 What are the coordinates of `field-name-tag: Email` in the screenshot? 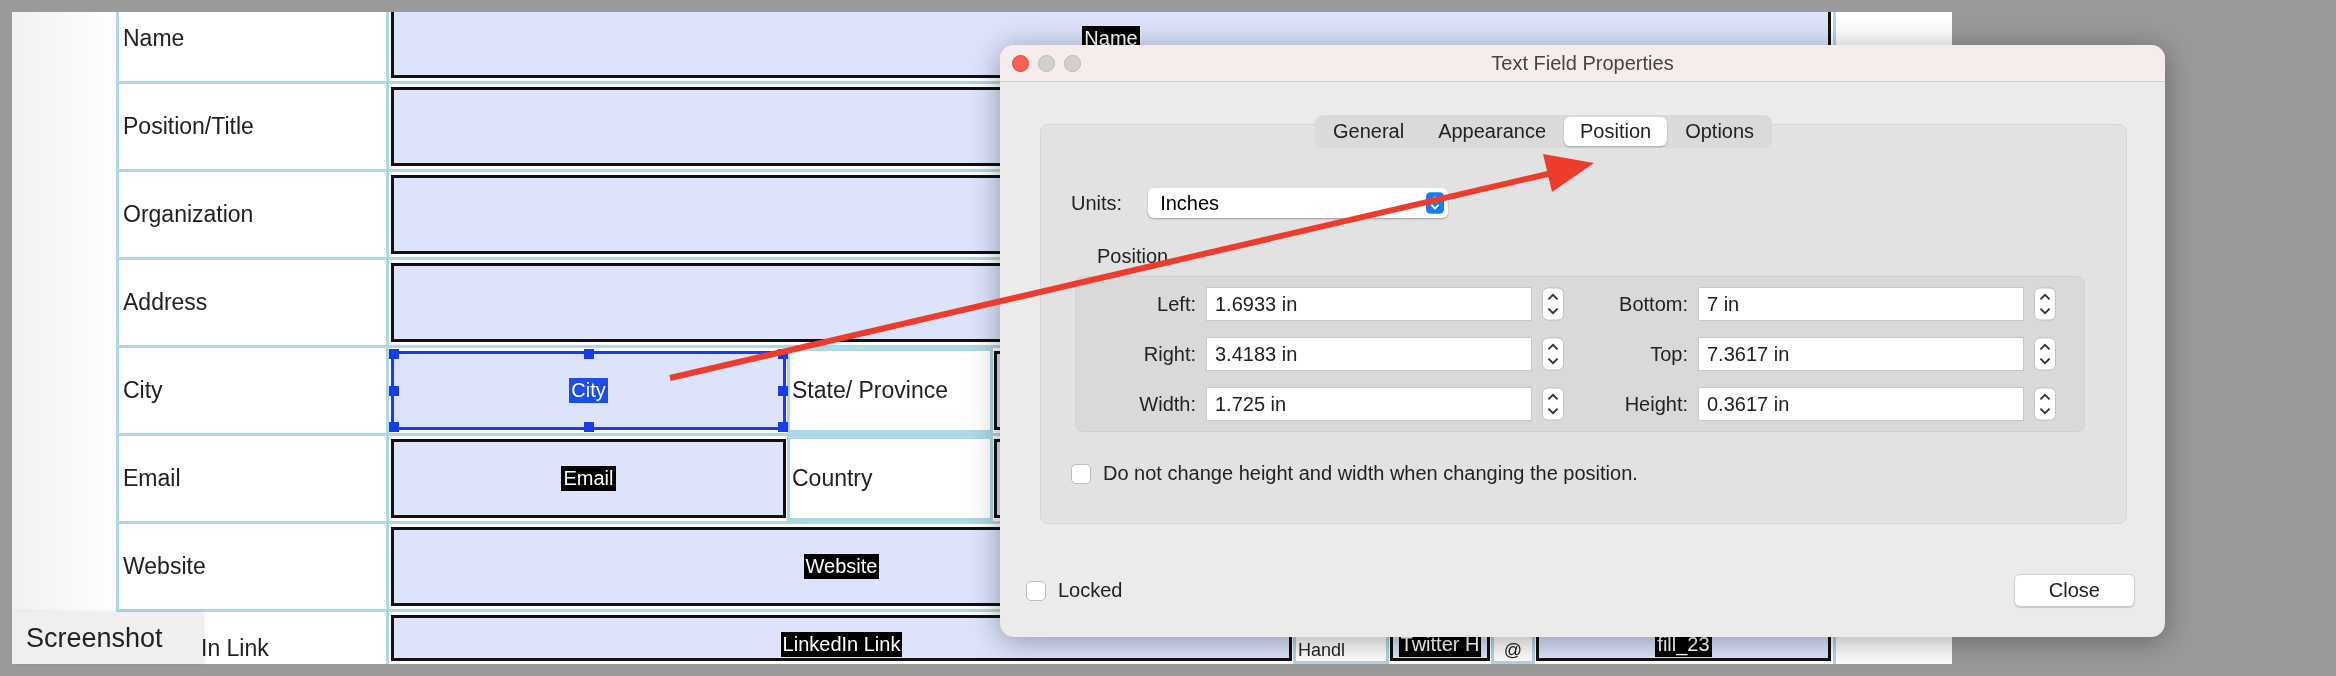 It's located at (588, 478).